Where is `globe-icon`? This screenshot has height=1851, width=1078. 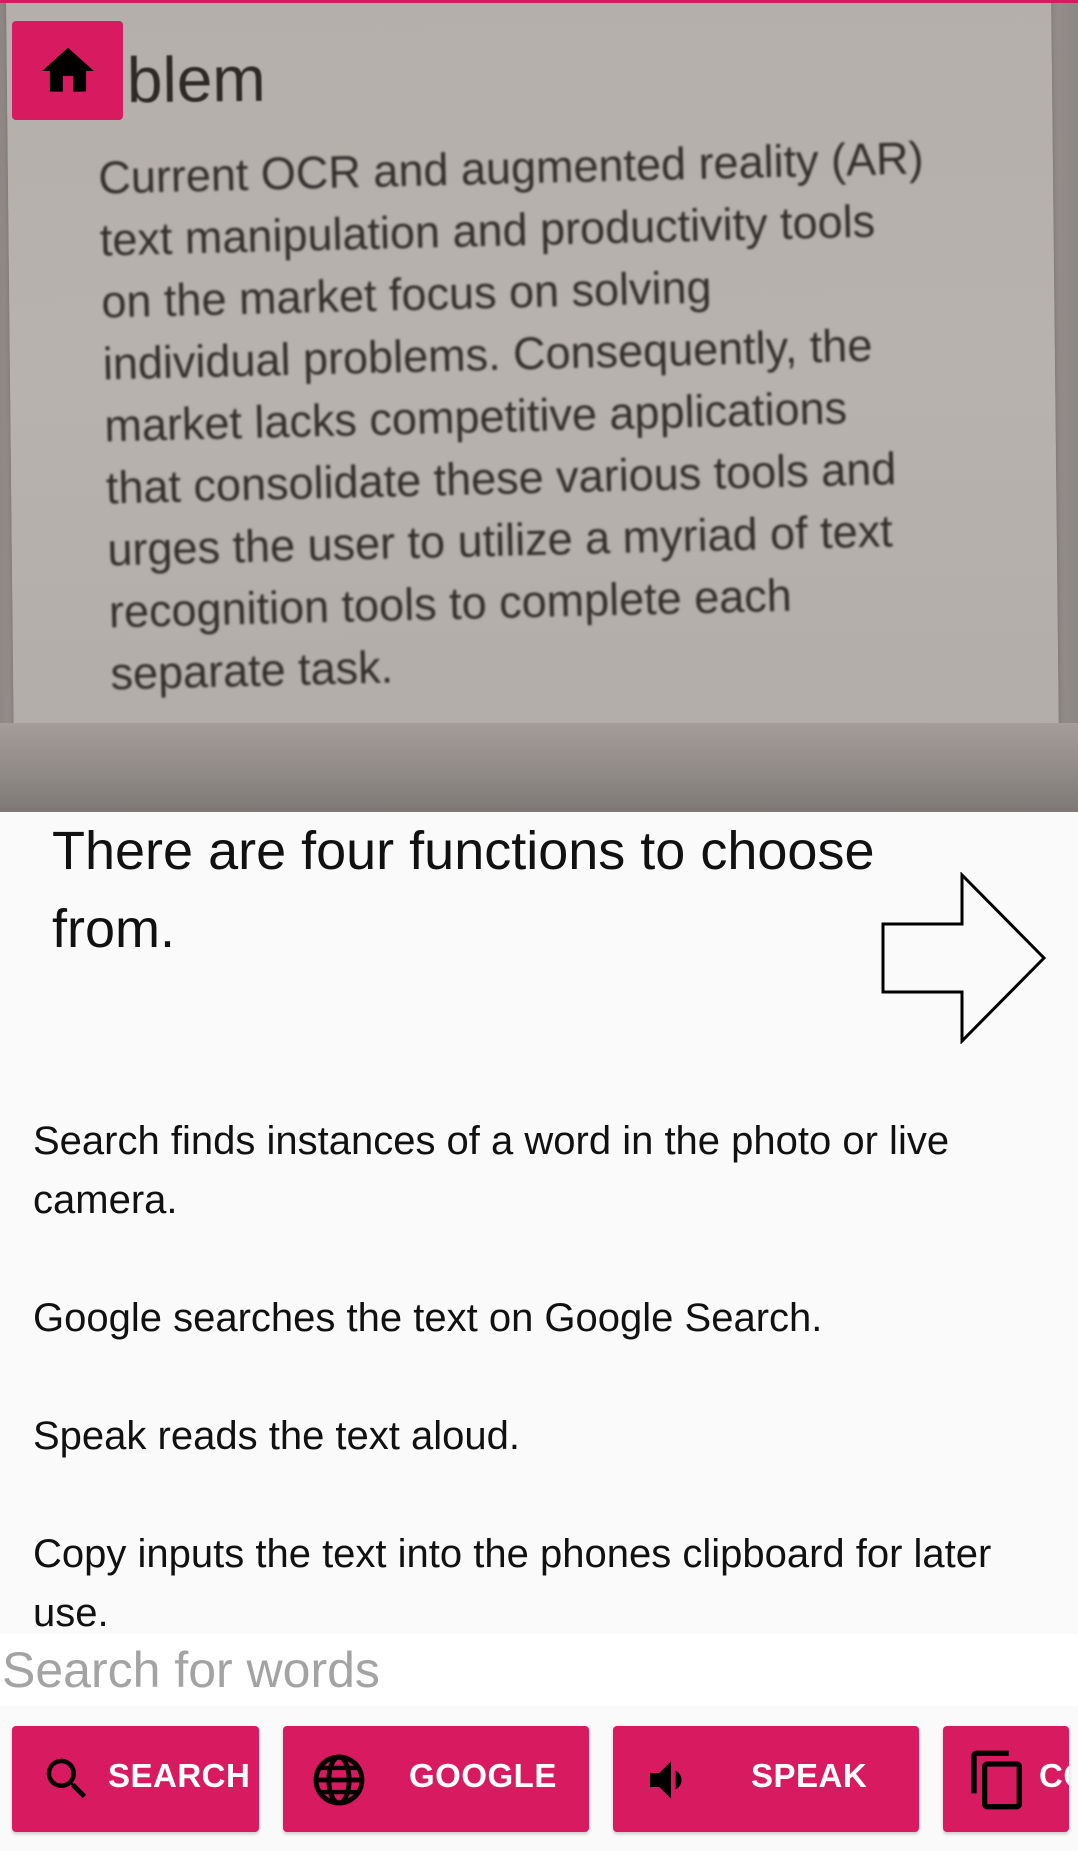
globe-icon is located at coordinates (339, 1780).